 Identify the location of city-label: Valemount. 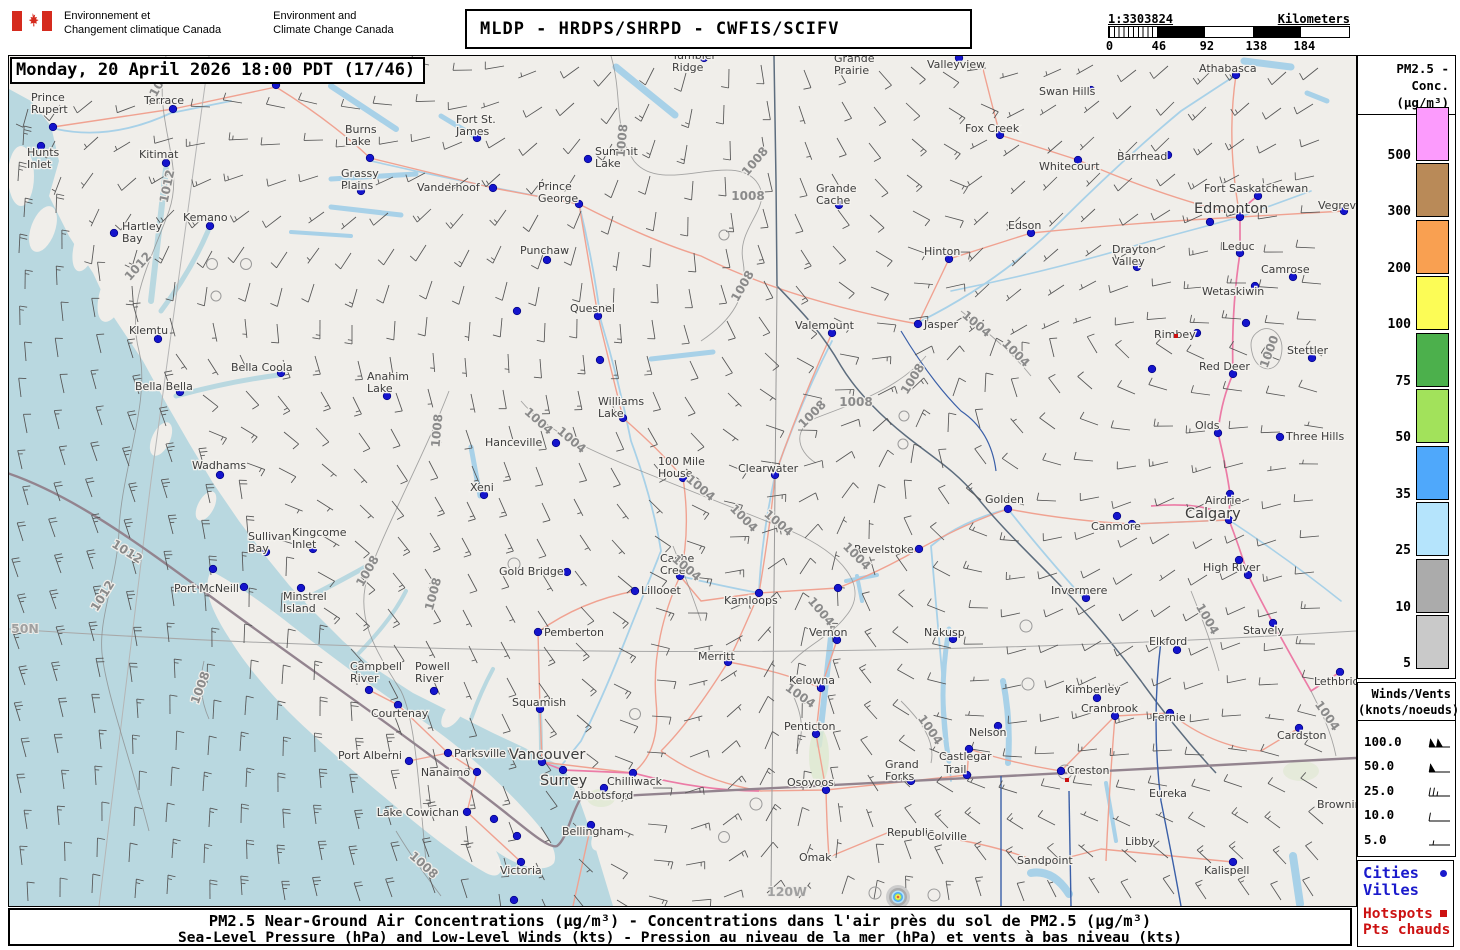
(825, 325).